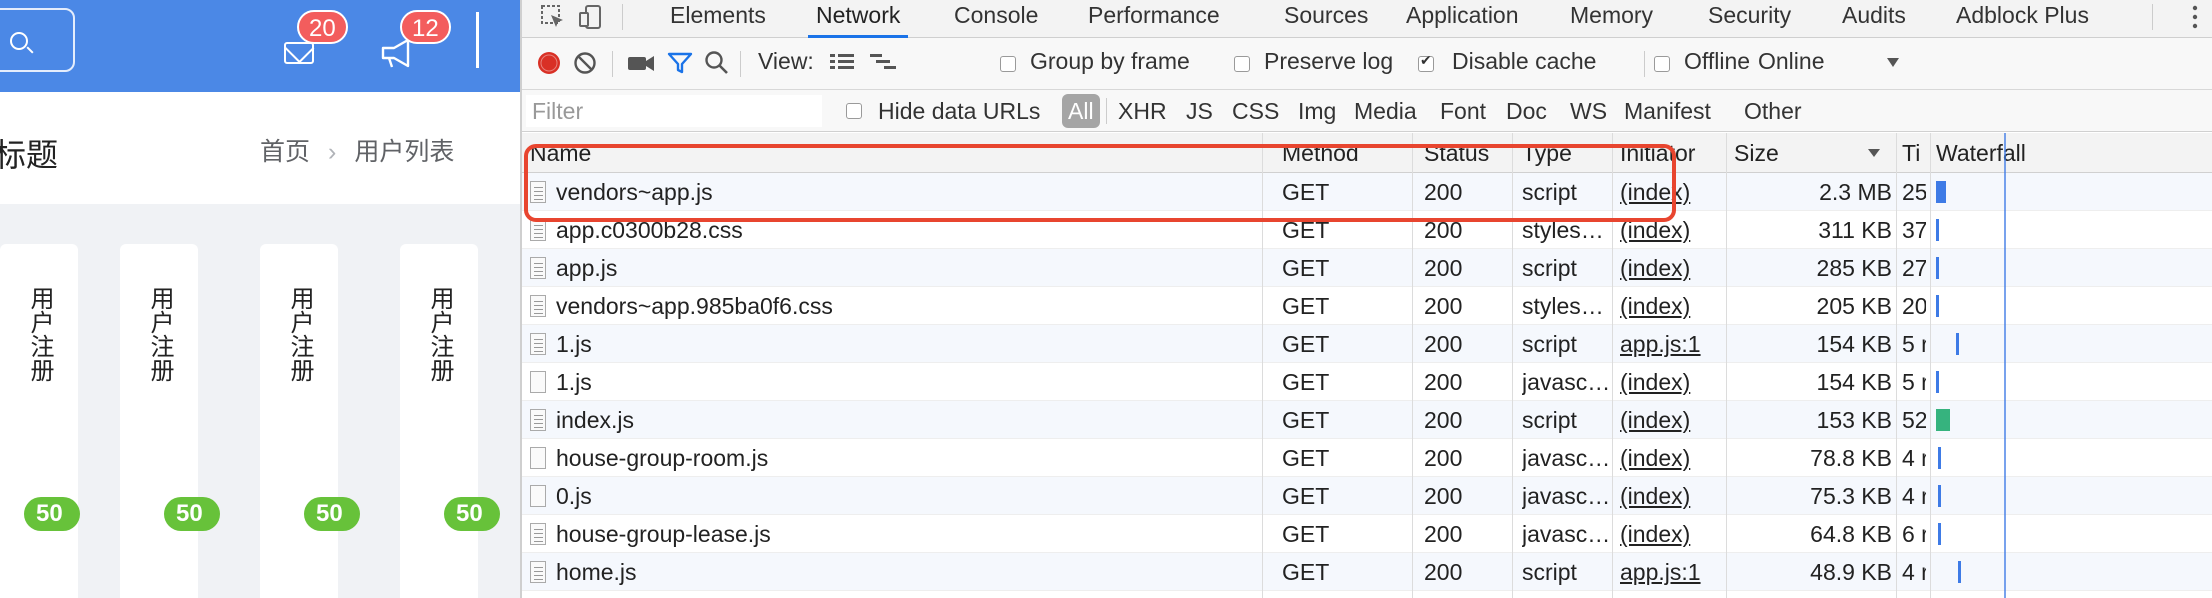  I want to click on large-rows-icon, so click(842, 62).